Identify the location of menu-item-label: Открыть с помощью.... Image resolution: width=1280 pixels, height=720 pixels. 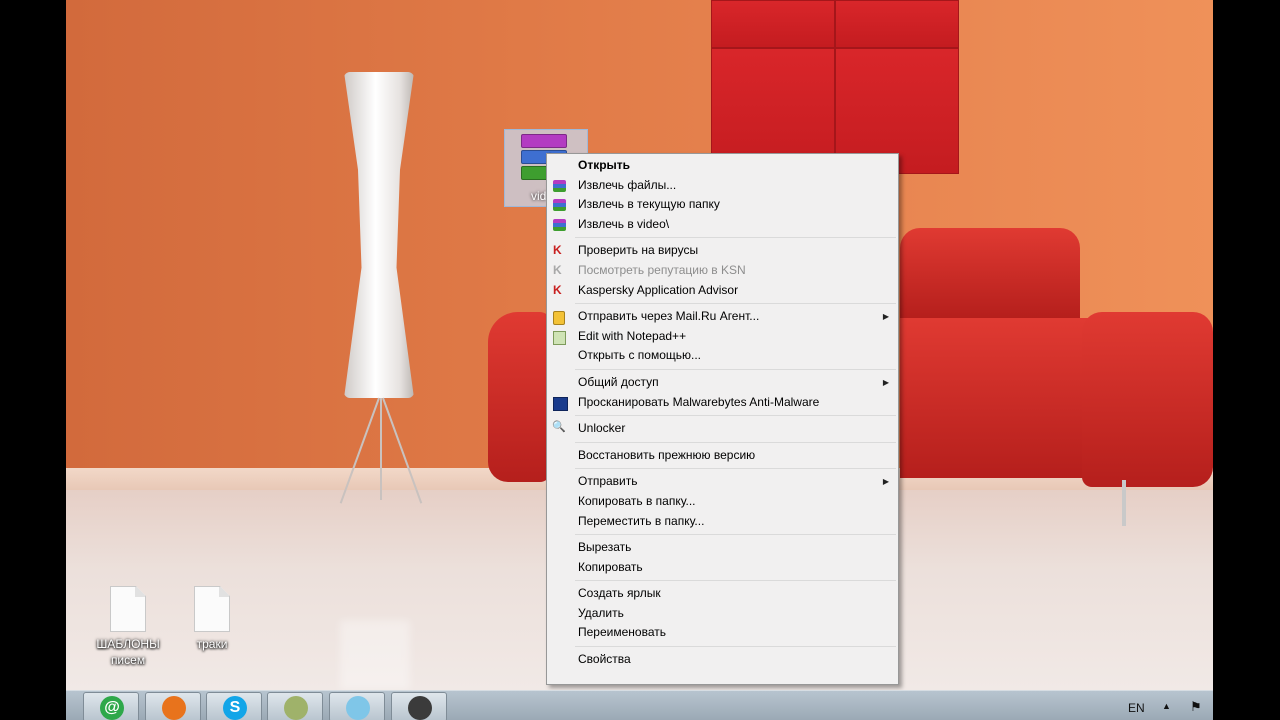
(640, 355).